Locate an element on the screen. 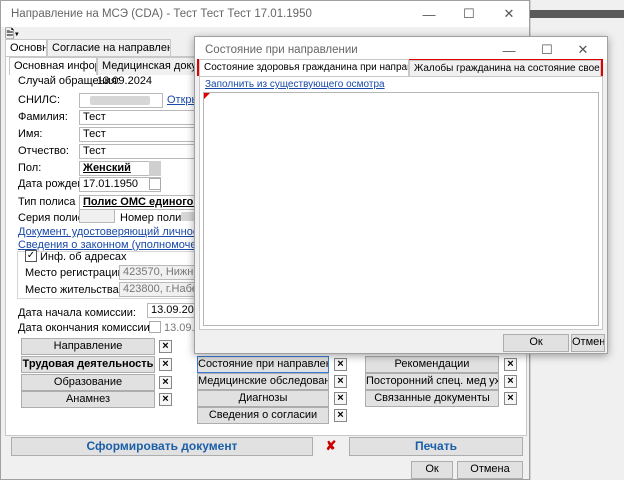 This screenshot has height=480, width=624. registration-label: Место регистрации: is located at coordinates (76, 273).